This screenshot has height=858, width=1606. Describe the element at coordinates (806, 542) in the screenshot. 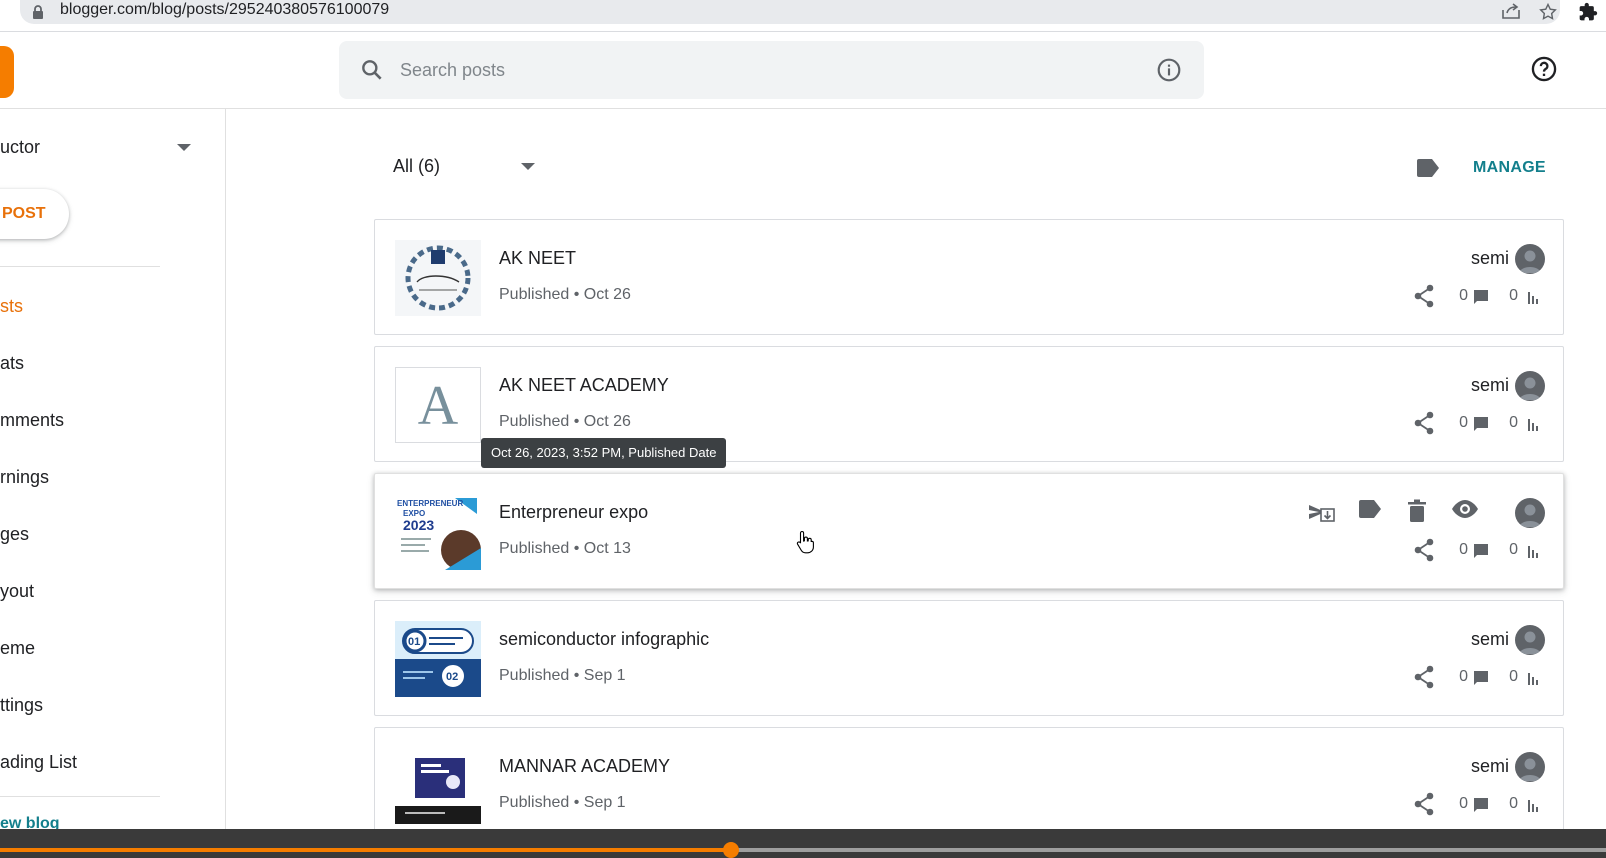

I see `hand-cursor-icon` at that location.